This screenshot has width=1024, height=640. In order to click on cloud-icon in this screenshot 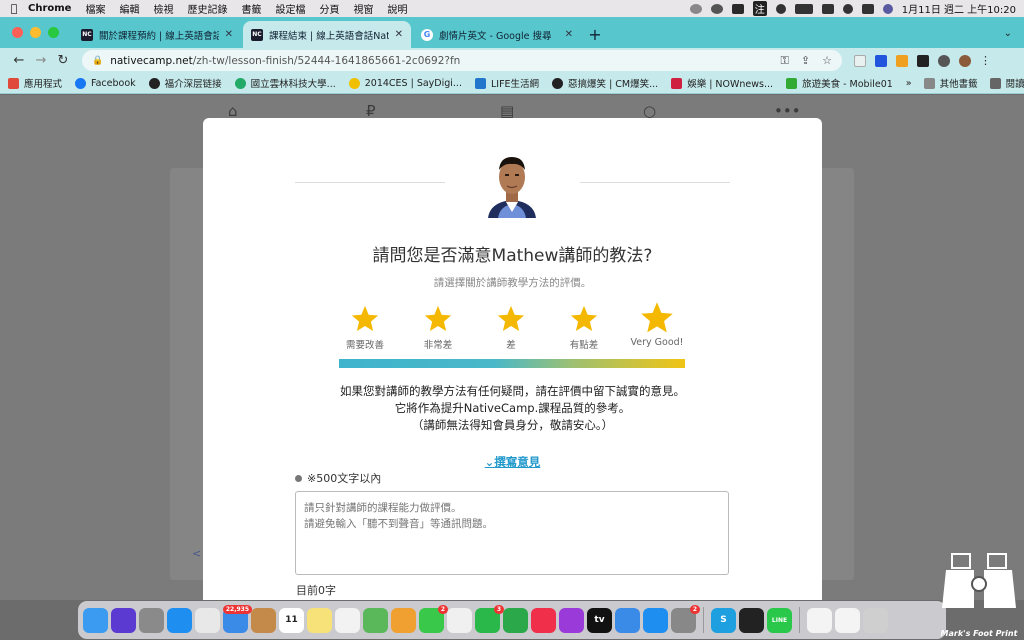, I will do `click(695, 8)`.